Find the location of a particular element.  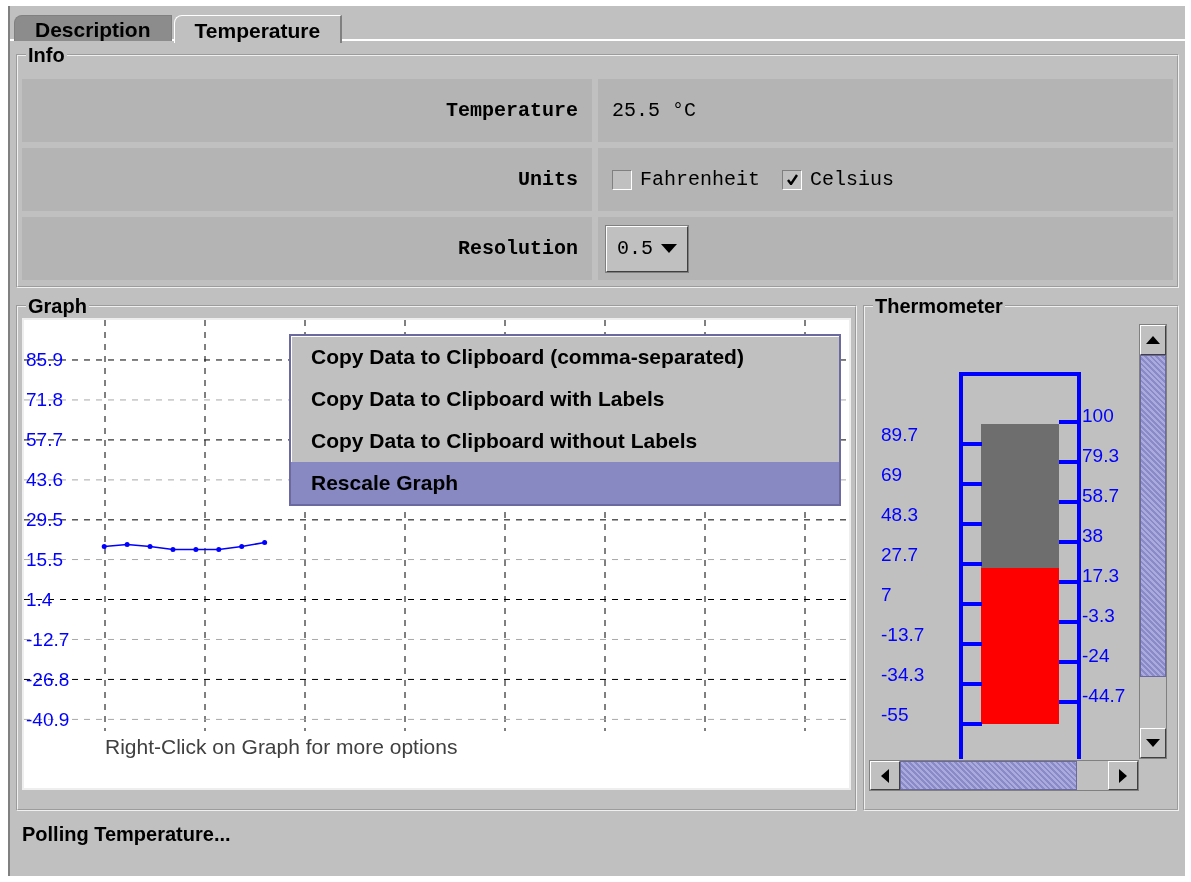

axis-label: -40.9 is located at coordinates (48, 719).